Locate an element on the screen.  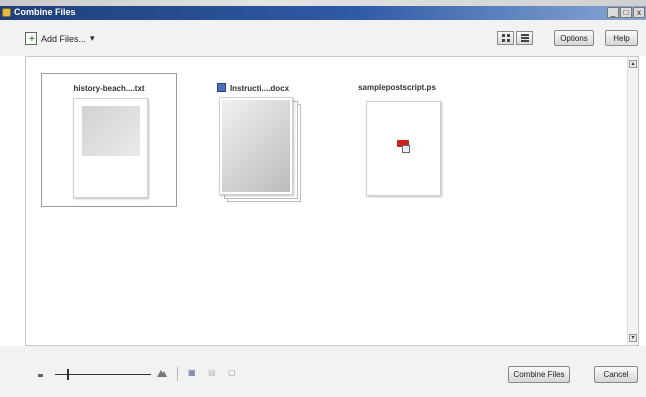
collapse-pages-icon: ▤ is located at coordinates (212, 372).